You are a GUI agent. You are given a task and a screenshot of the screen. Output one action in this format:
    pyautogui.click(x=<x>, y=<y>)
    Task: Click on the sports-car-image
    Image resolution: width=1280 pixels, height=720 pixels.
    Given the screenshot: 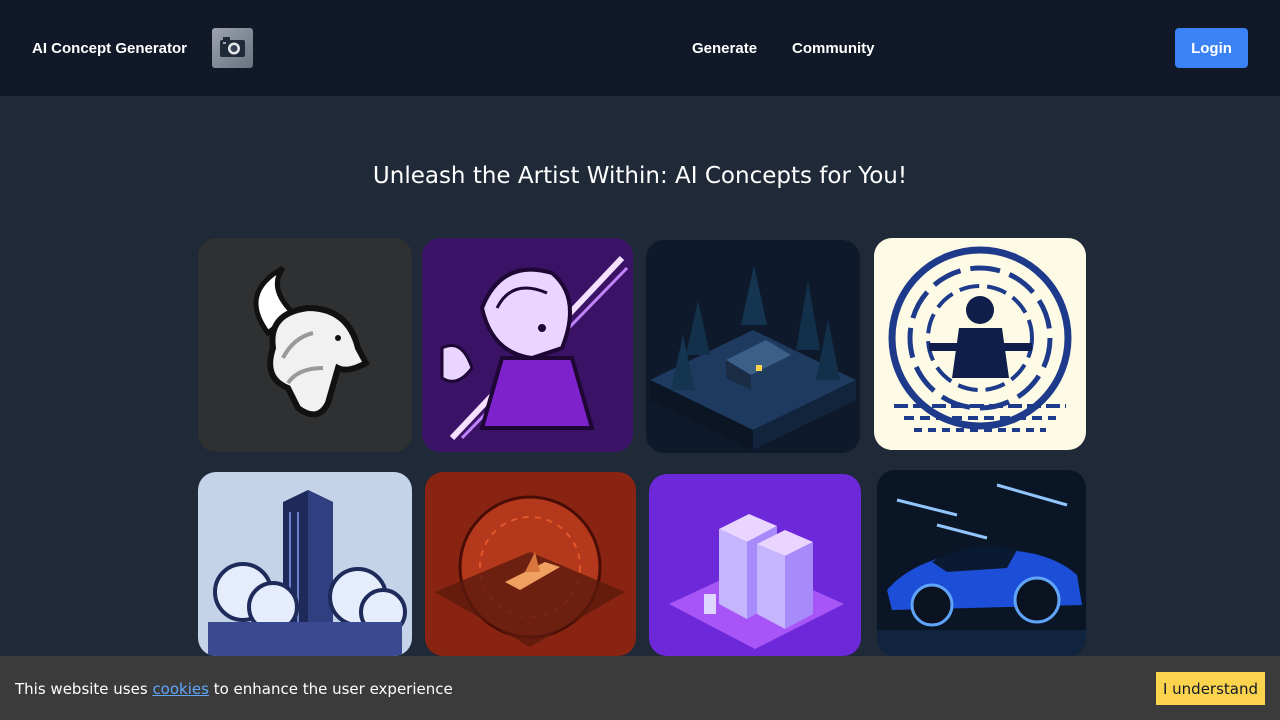 What is the action you would take?
    pyautogui.click(x=981, y=563)
    